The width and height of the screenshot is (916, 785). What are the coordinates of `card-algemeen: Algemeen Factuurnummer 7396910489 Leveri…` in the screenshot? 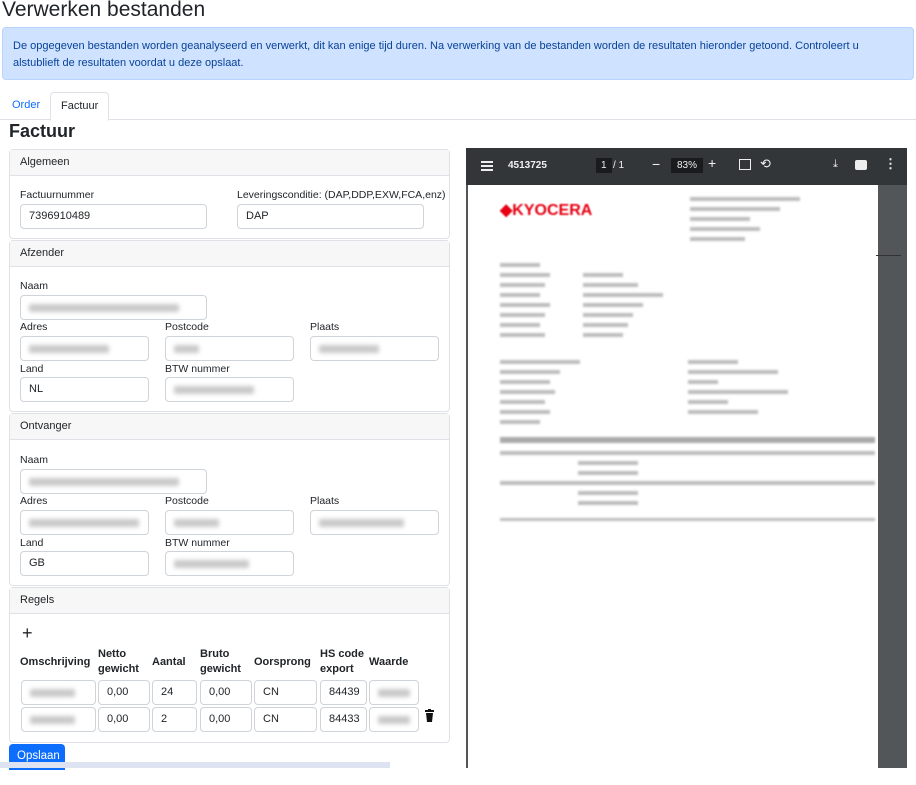 It's located at (229, 194).